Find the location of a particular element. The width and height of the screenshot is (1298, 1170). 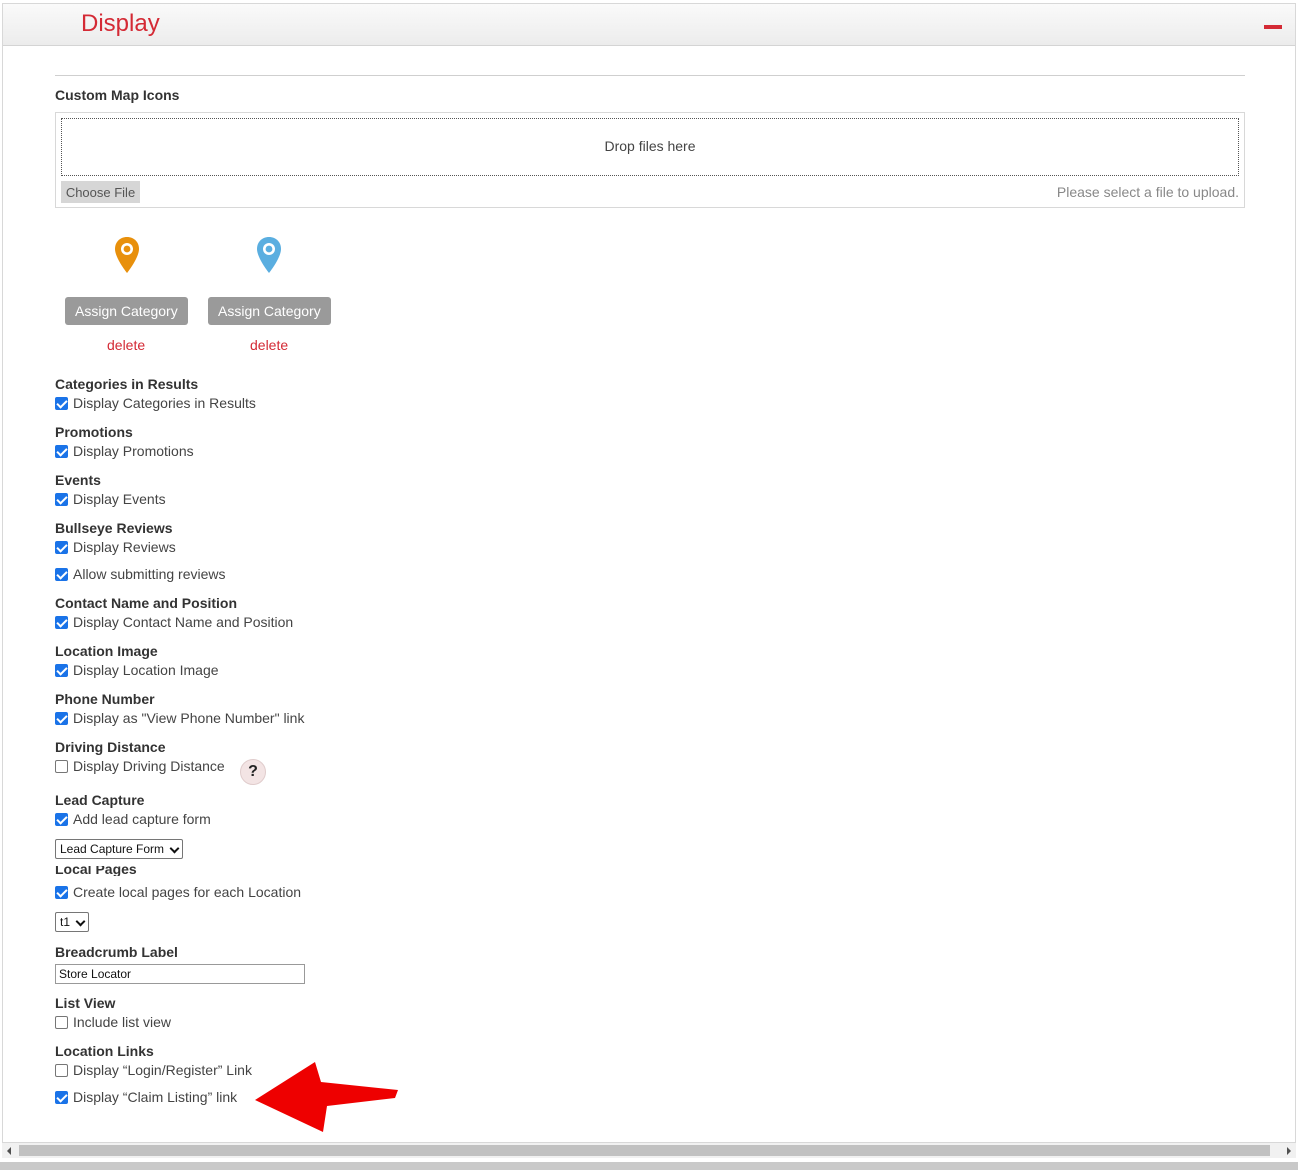

claim-listing-checkbox-row: Display “Claim Listing” link is located at coordinates (146, 1097).